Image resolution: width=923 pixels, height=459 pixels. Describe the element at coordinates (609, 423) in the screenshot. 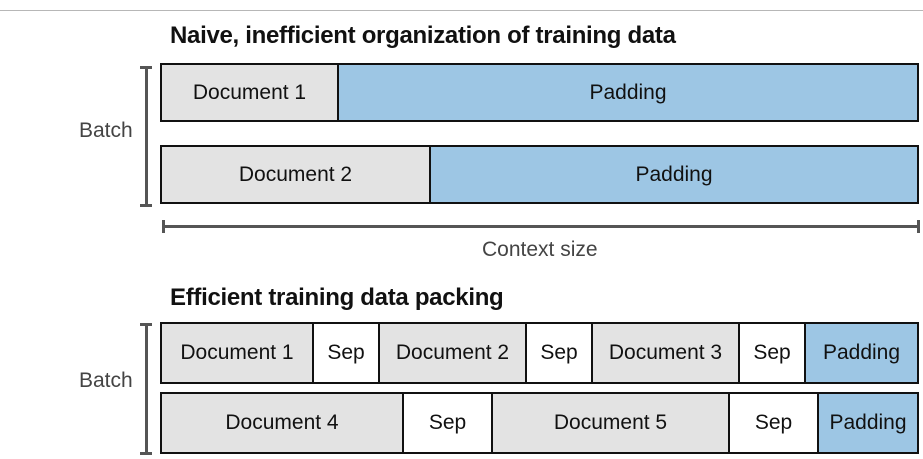

I see `document-segment: Document 5` at that location.